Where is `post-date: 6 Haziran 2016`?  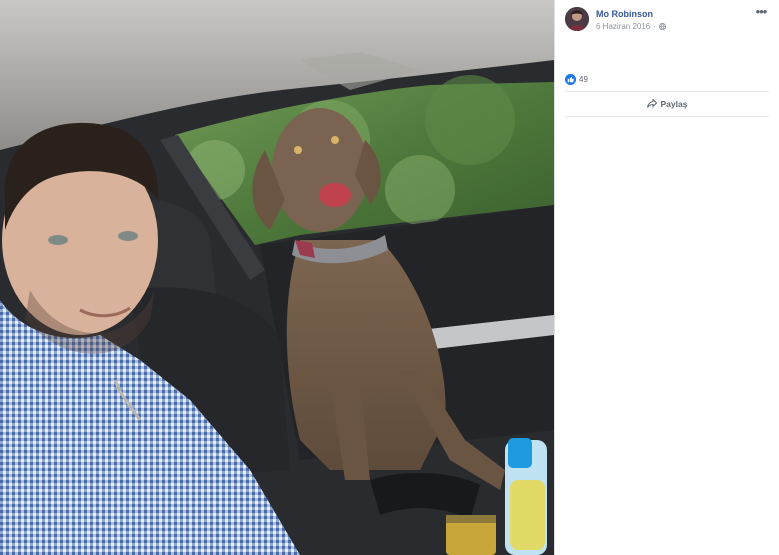
post-date: 6 Haziran 2016 is located at coordinates (623, 26).